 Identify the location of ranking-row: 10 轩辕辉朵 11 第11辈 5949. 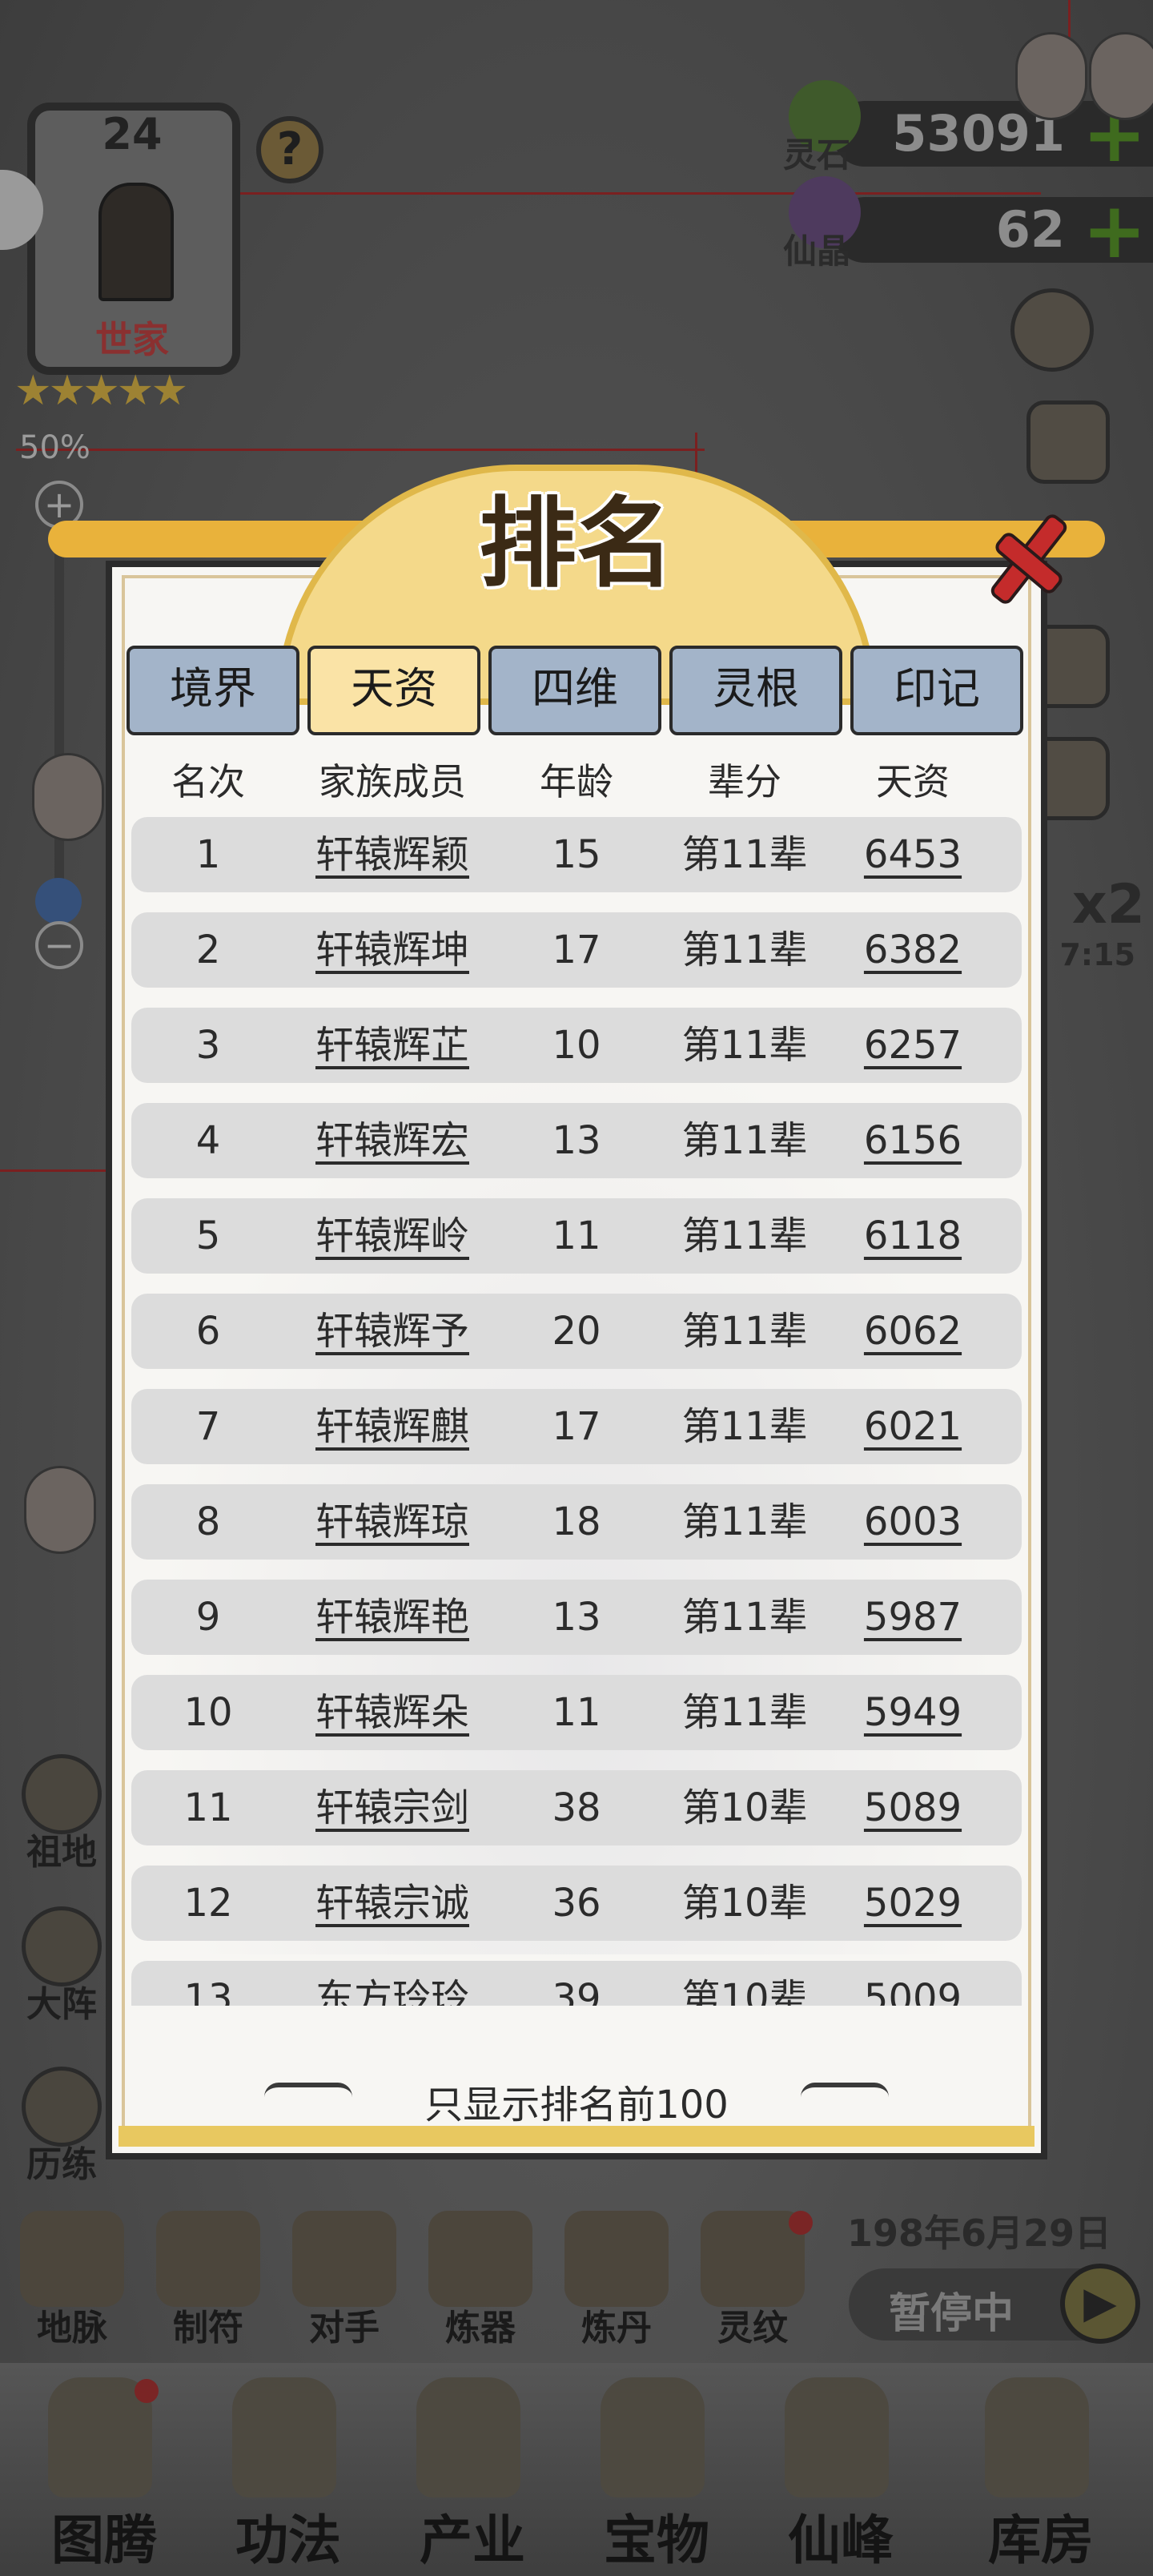
(576, 1712).